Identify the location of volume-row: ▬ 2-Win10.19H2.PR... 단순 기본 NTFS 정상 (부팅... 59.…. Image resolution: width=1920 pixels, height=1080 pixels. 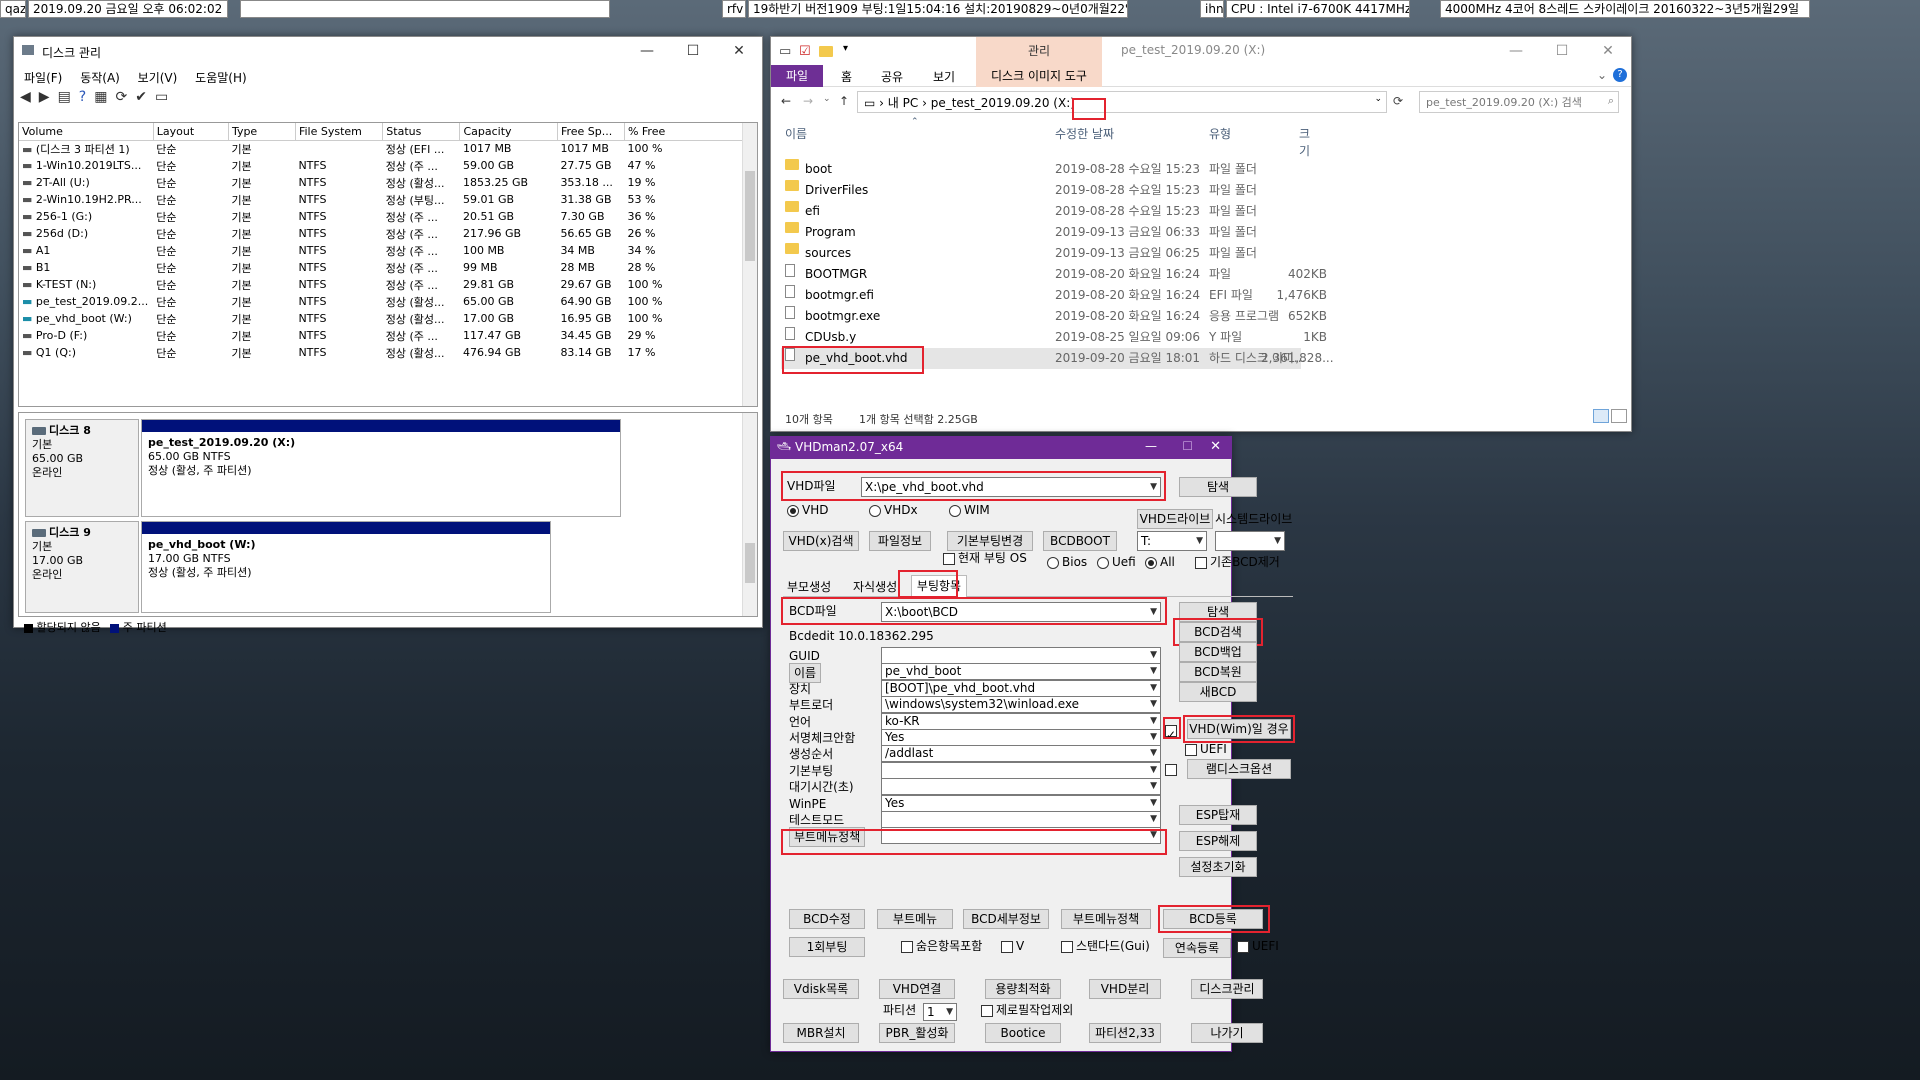
(388, 199).